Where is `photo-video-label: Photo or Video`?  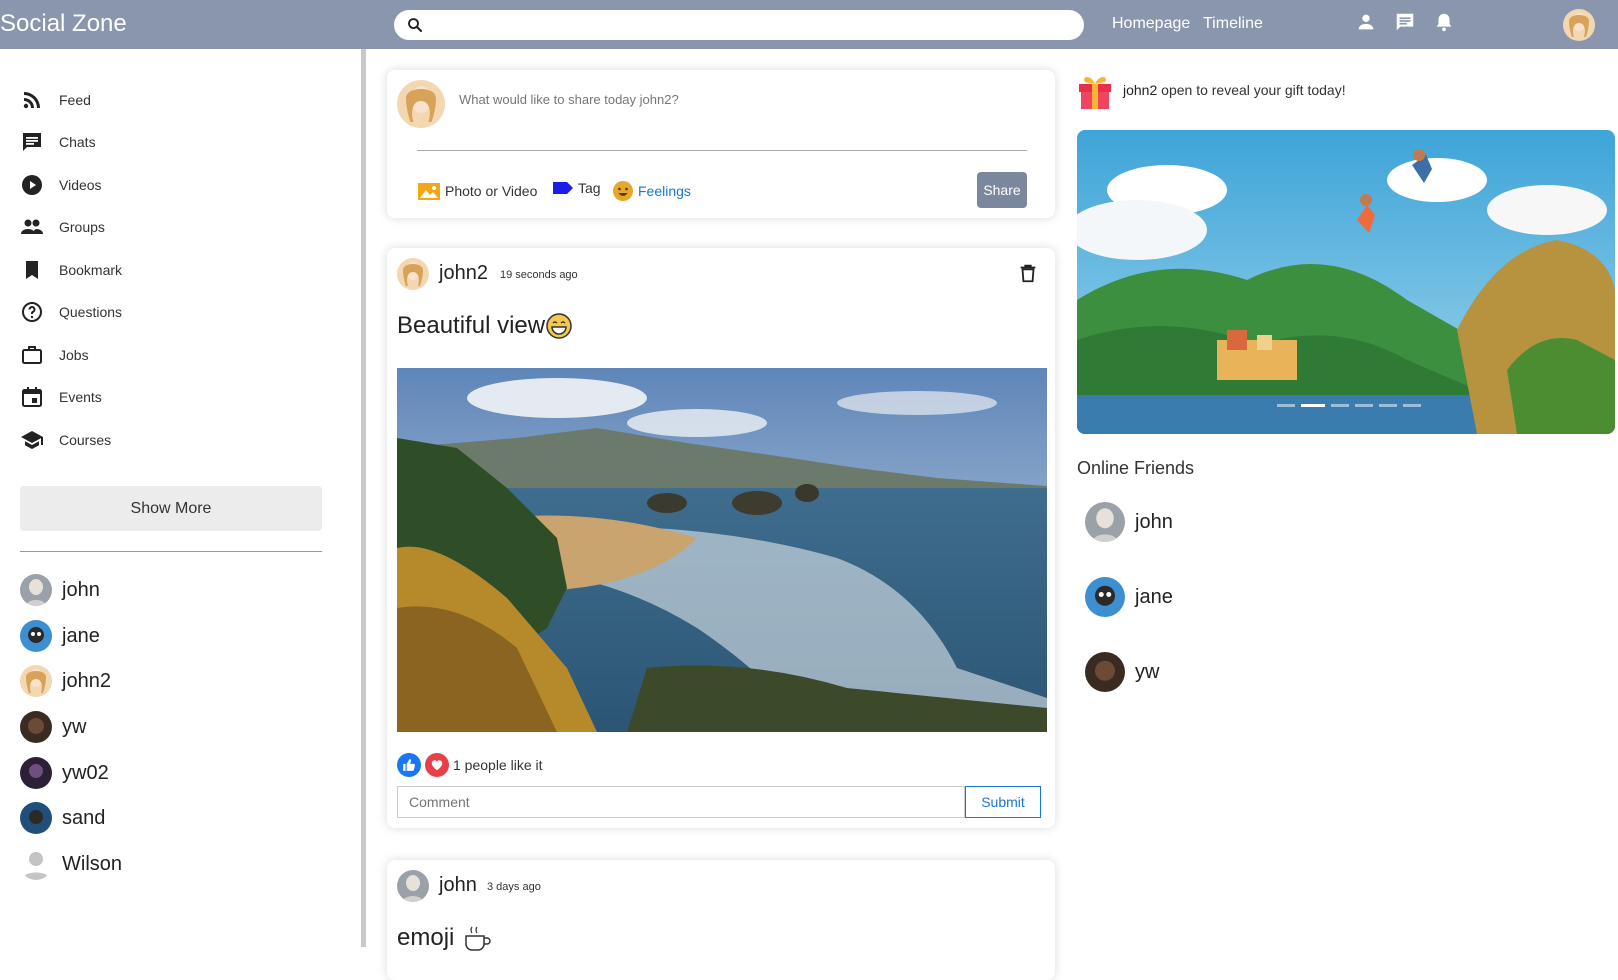
photo-video-label: Photo or Video is located at coordinates (491, 191).